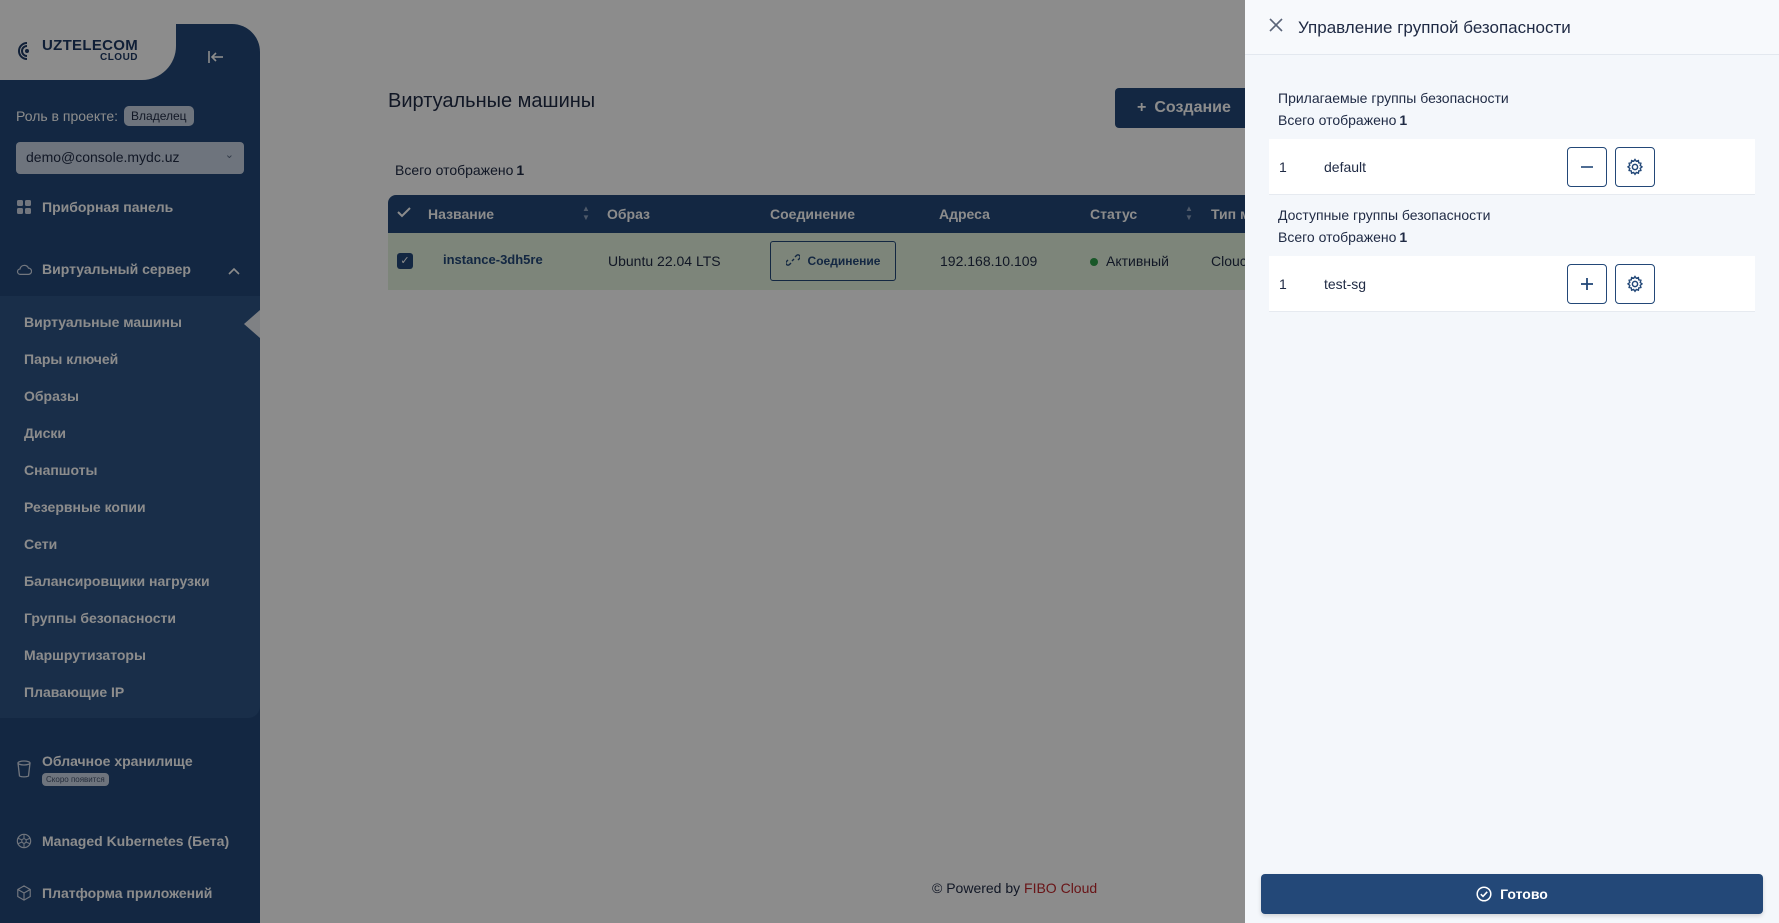 Image resolution: width=1779 pixels, height=923 pixels. I want to click on attached-groups-total: Всего отображено 1, so click(1342, 120).